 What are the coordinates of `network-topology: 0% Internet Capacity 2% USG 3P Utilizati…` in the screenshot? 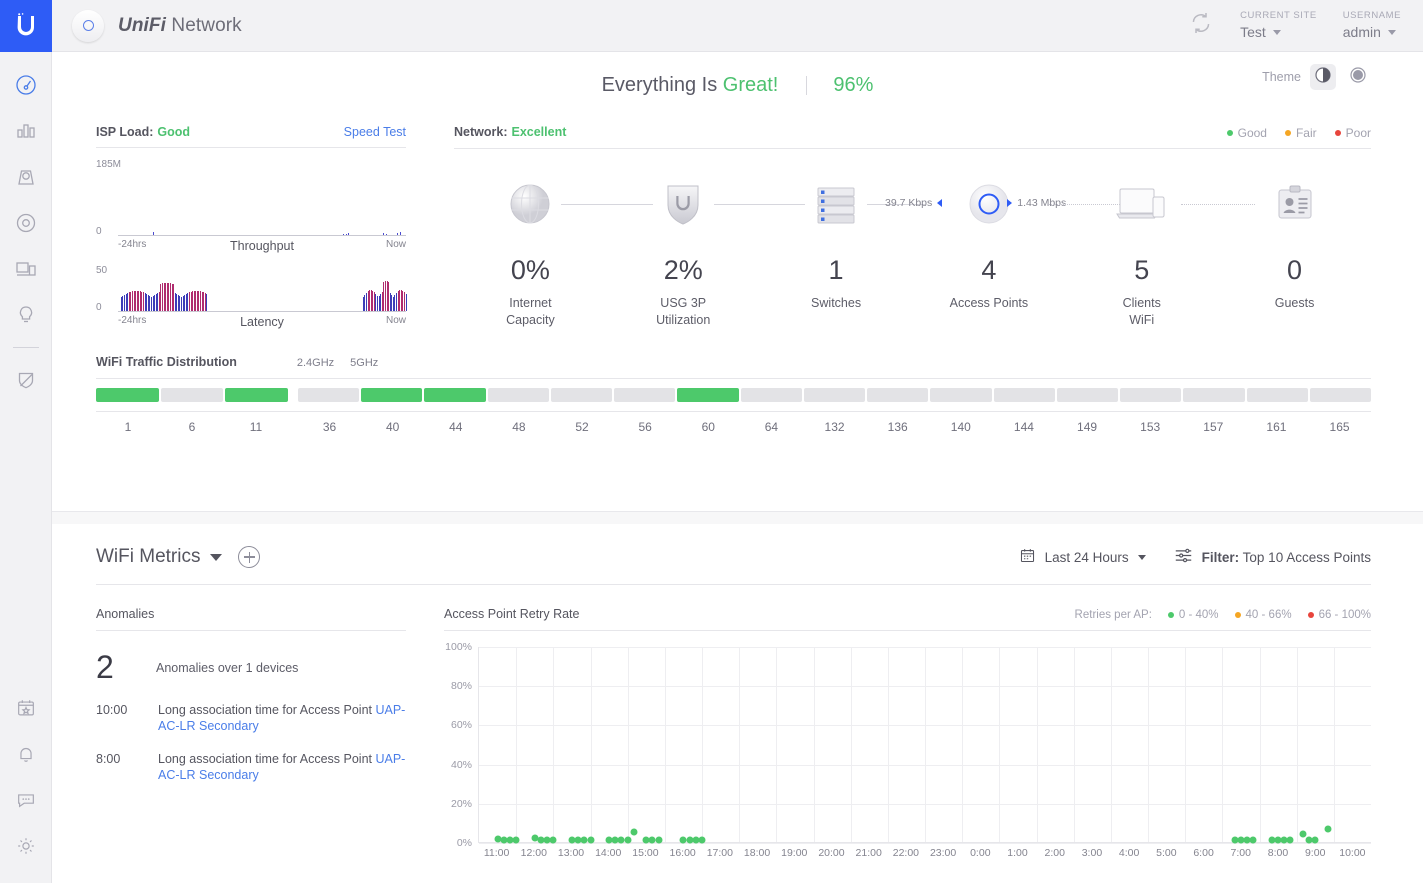 It's located at (912, 239).